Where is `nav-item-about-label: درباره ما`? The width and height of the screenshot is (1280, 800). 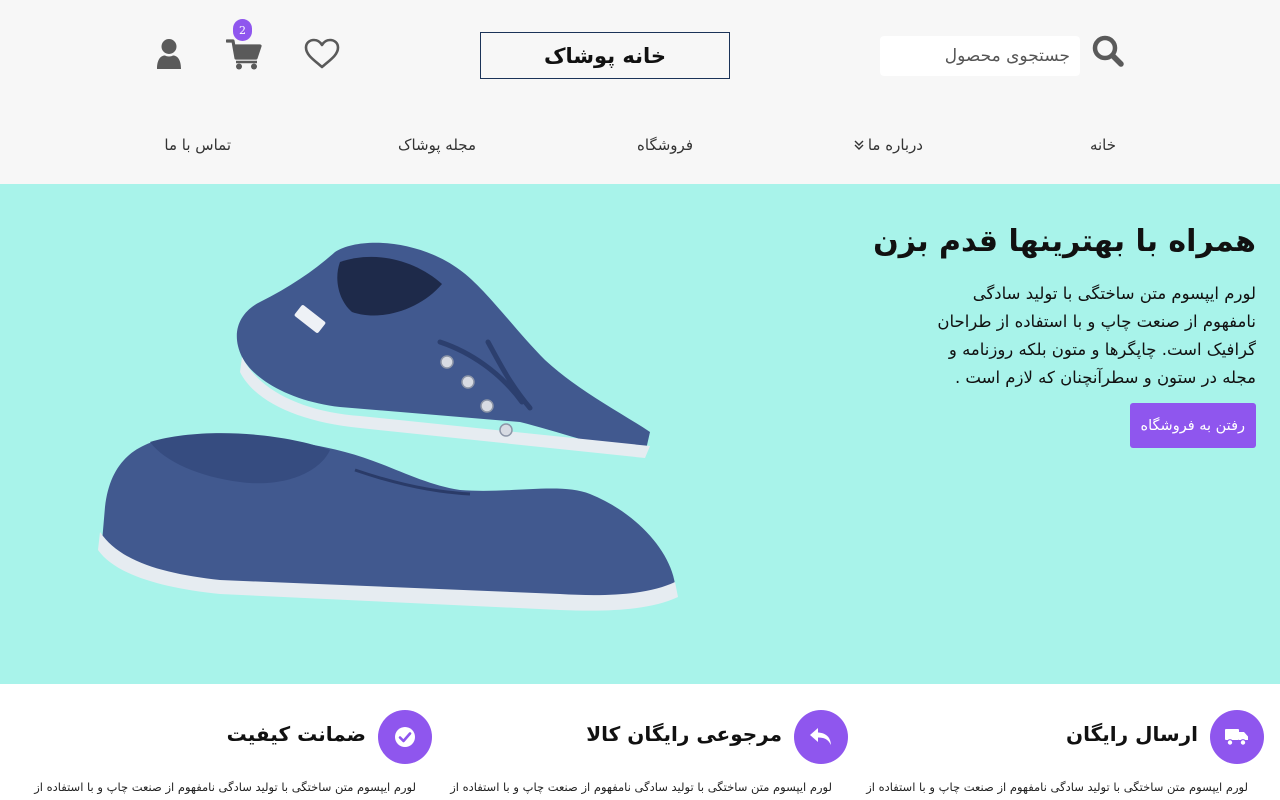 nav-item-about-label: درباره ما is located at coordinates (895, 145).